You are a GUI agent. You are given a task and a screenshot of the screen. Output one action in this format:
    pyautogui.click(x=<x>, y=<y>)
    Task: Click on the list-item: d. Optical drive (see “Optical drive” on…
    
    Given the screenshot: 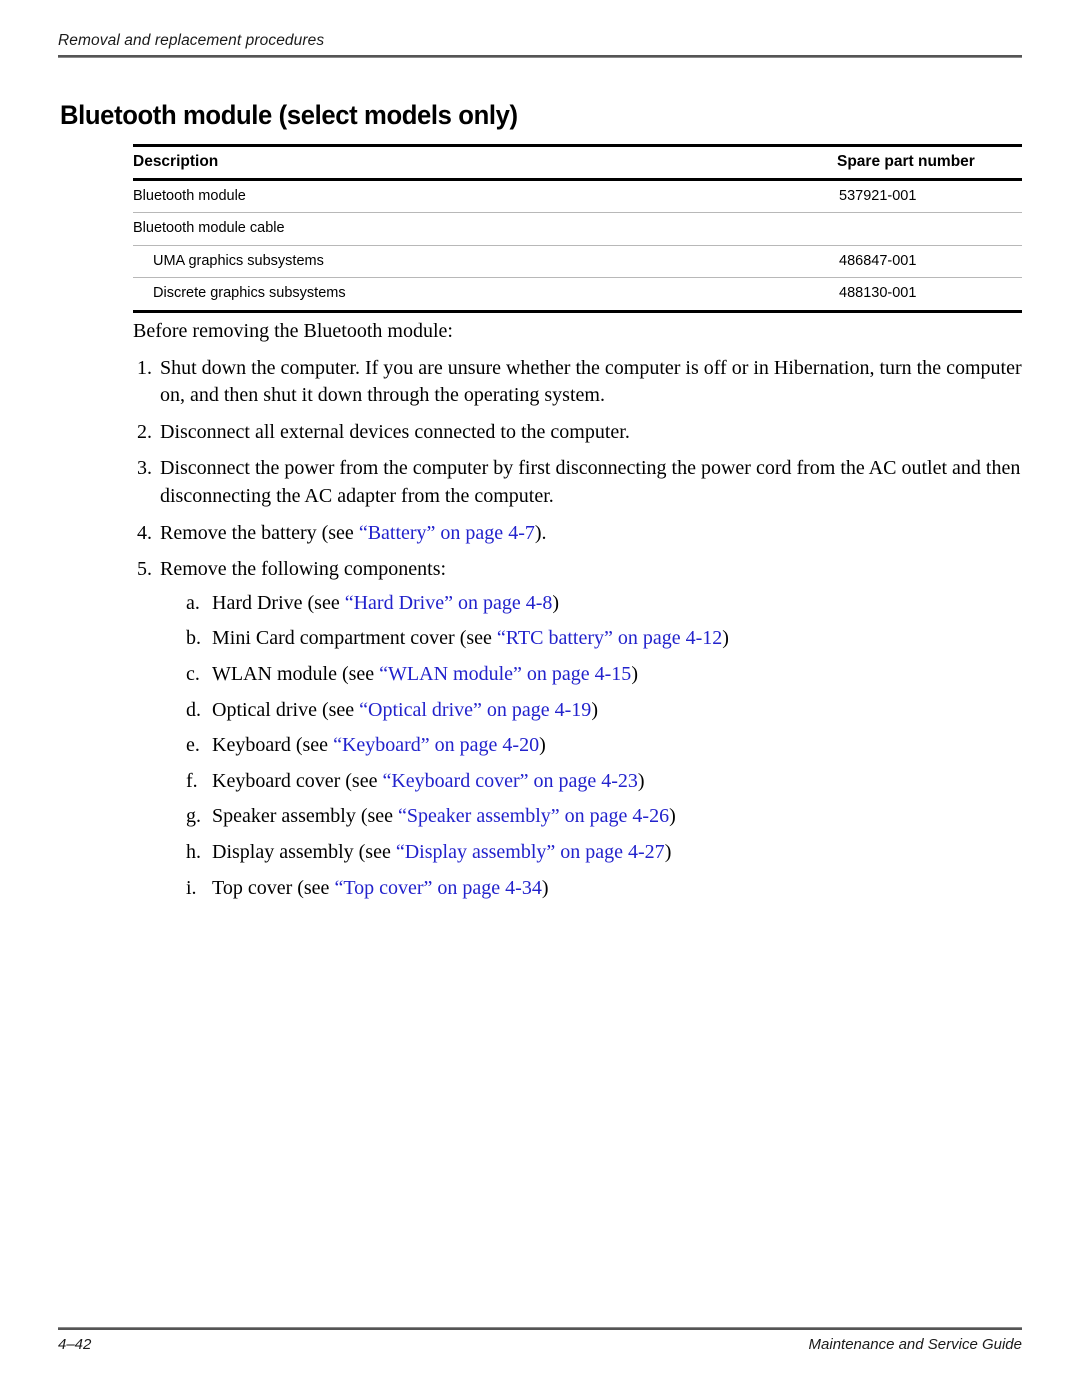 What is the action you would take?
    pyautogui.click(x=591, y=711)
    